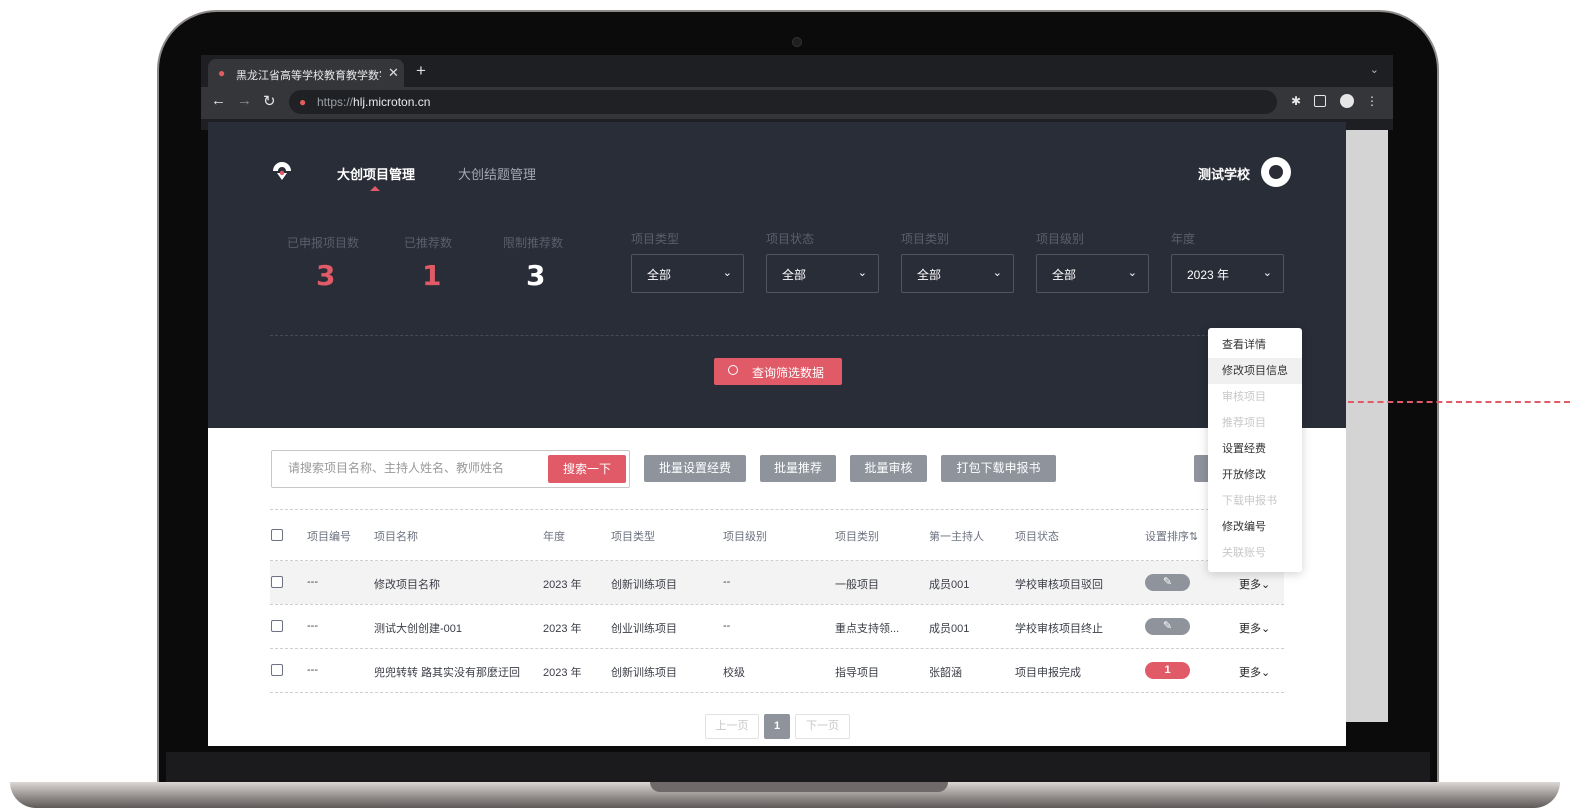 Image resolution: width=1570 pixels, height=808 pixels. I want to click on page-scrollbar, so click(1367, 426).